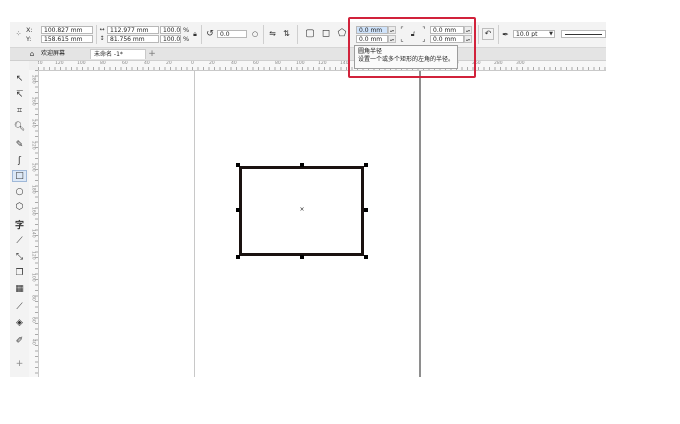 The width and height of the screenshot is (680, 424). Describe the element at coordinates (19, 307) in the screenshot. I see `eyedropper-tool-icon: ⟋` at that location.